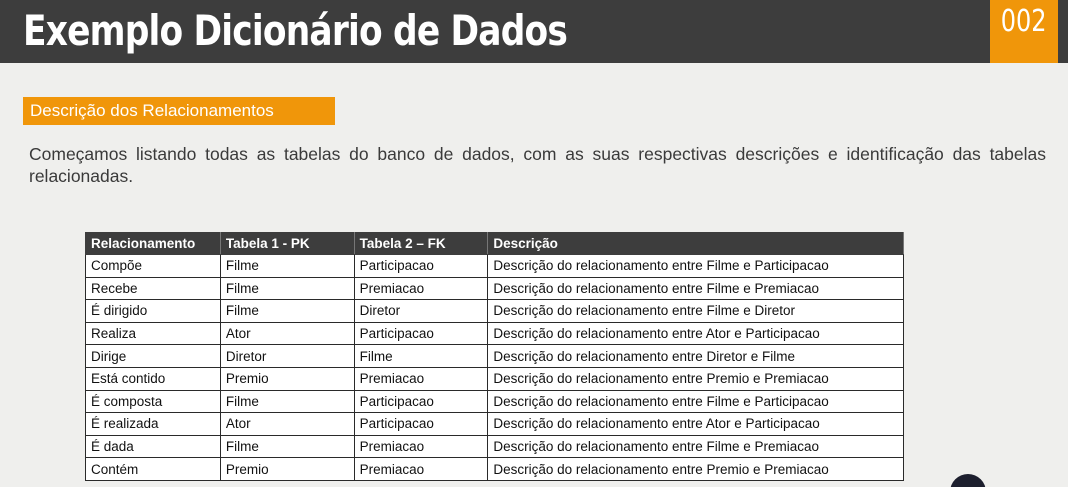 The height and width of the screenshot is (487, 1068). I want to click on cell-relacionamento: Recebe, so click(153, 288).